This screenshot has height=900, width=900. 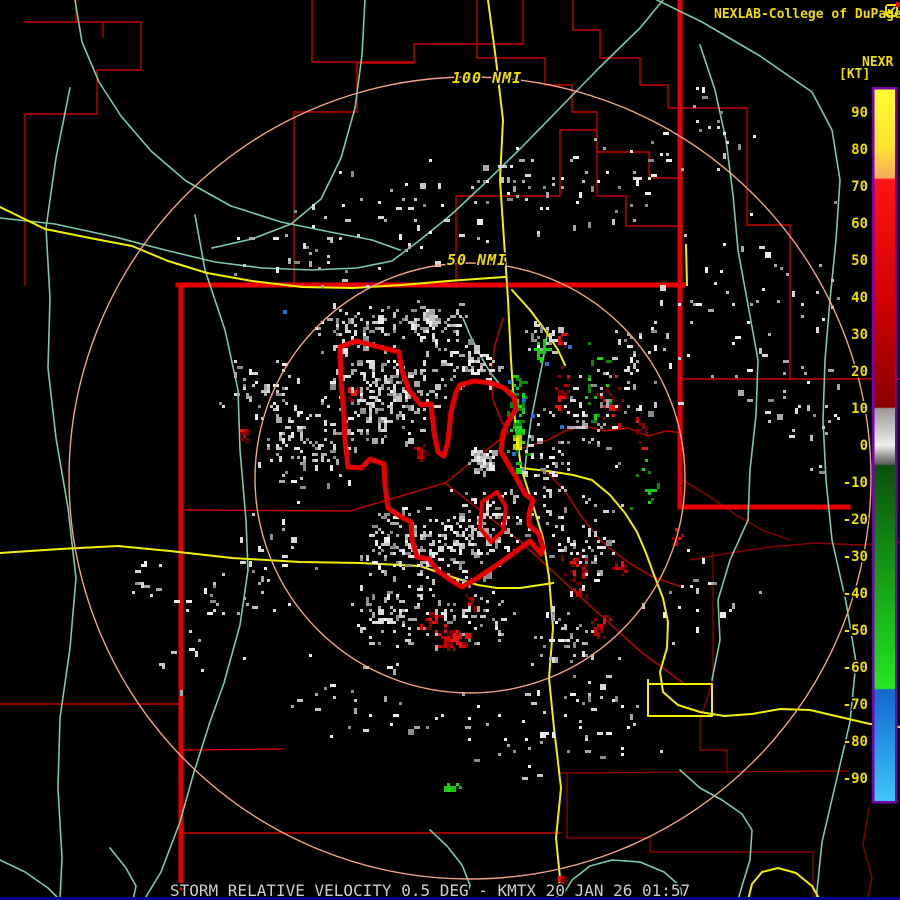 What do you see at coordinates (514, 454) in the screenshot?
I see `echo-cell-blue` at bounding box center [514, 454].